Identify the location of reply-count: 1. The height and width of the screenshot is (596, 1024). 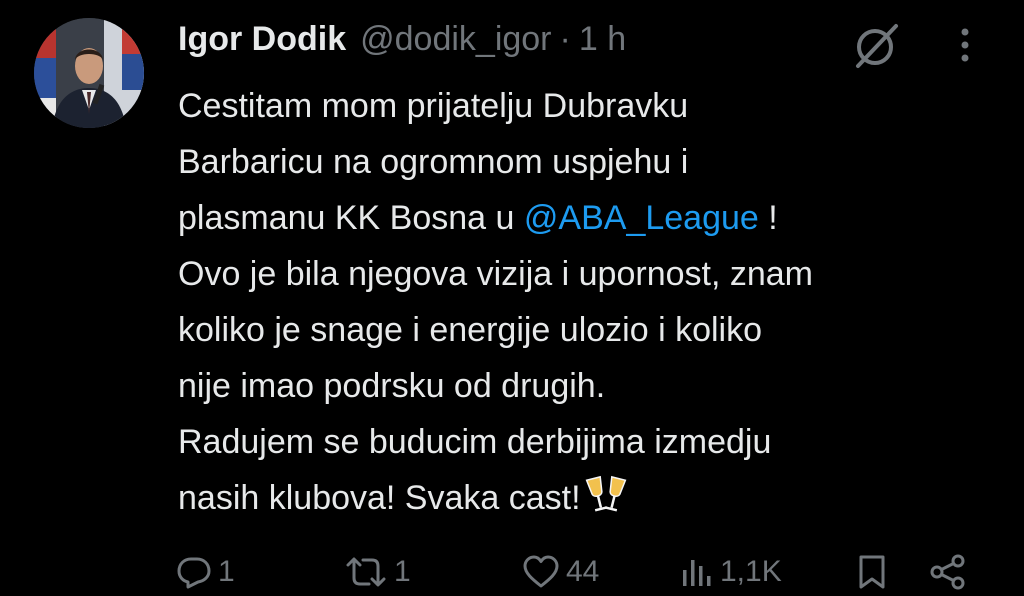
(226, 571).